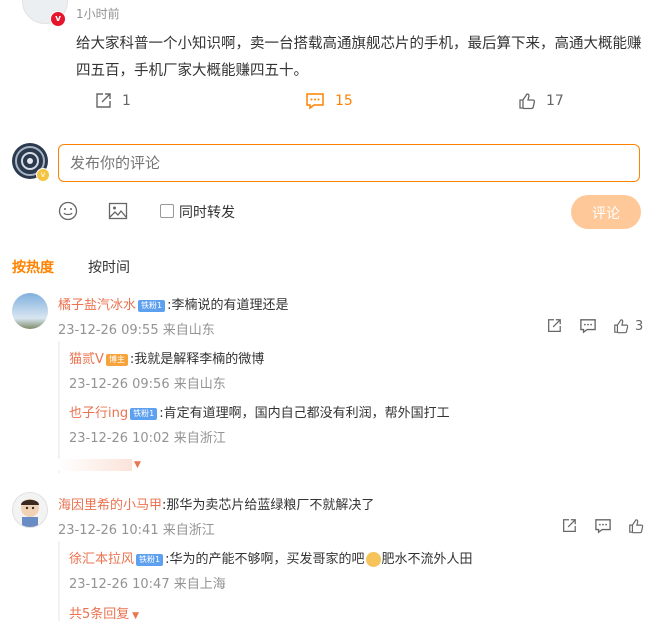 This screenshot has height=624, width=658. What do you see at coordinates (541, 101) in the screenshot?
I see `like-button: 17` at bounding box center [541, 101].